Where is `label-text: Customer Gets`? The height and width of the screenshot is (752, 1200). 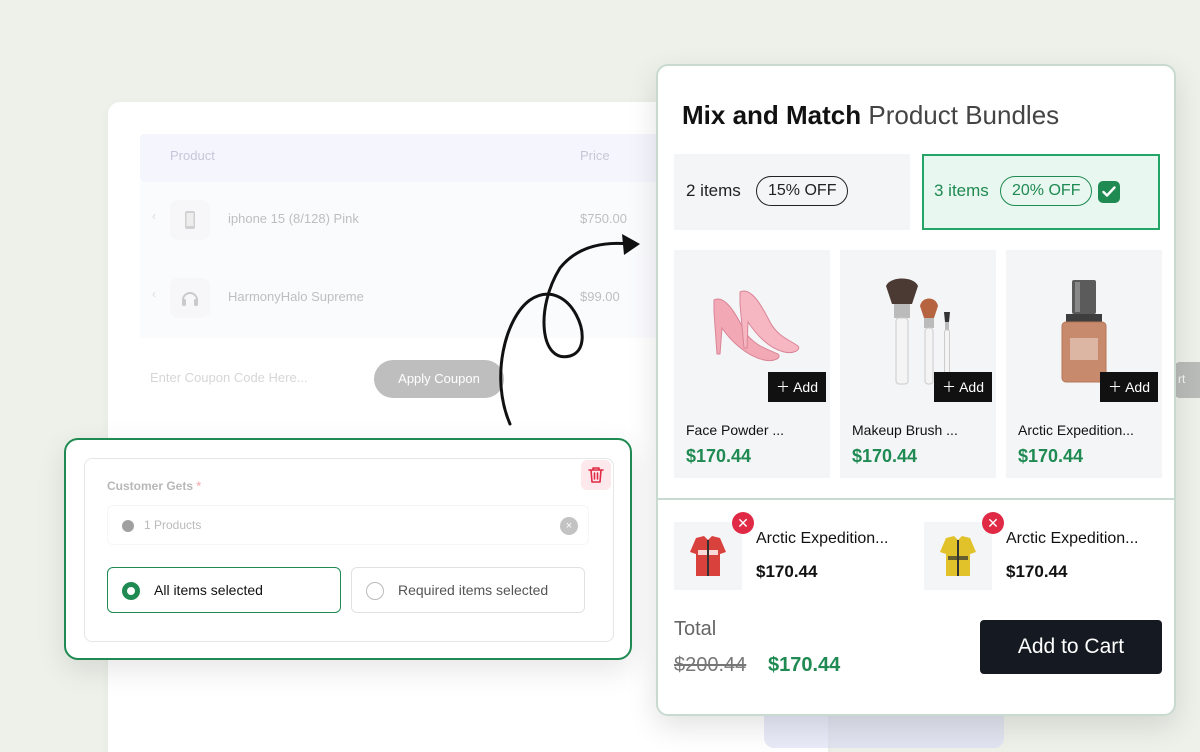 label-text: Customer Gets is located at coordinates (150, 486).